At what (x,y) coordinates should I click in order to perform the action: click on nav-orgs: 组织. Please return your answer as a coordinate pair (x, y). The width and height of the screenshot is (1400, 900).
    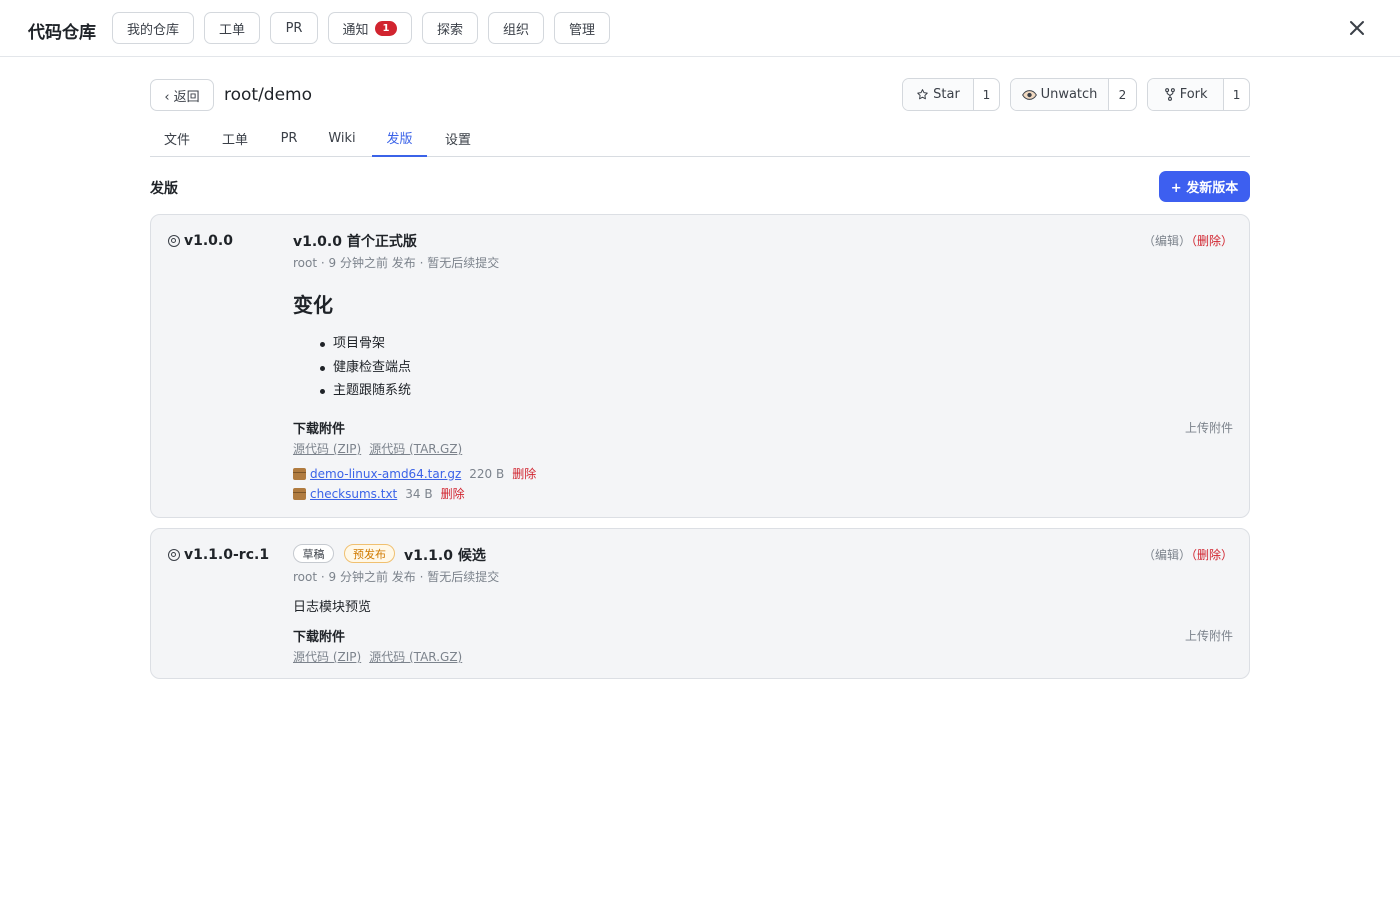
    Looking at the image, I should click on (516, 28).